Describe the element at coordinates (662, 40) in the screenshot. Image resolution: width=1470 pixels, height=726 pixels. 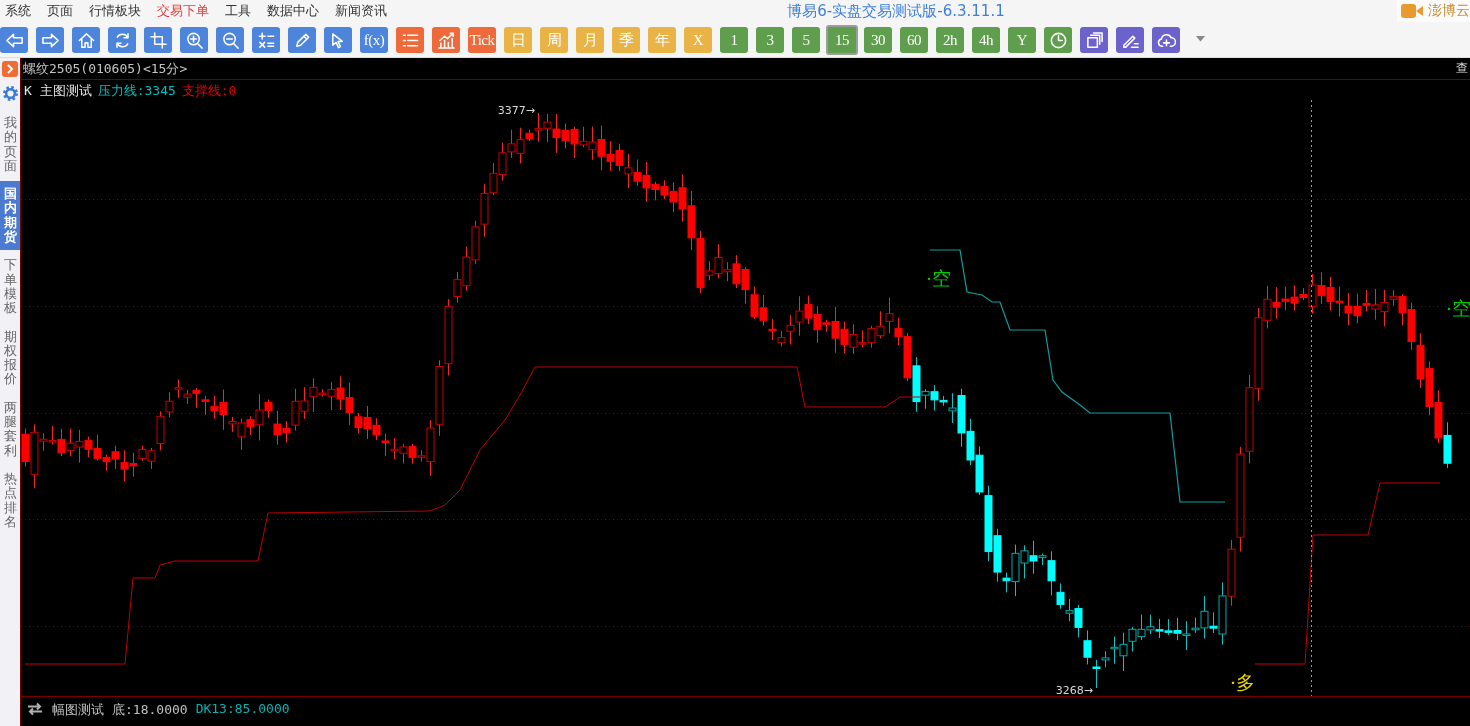
I see `toolbar-button: 年` at that location.